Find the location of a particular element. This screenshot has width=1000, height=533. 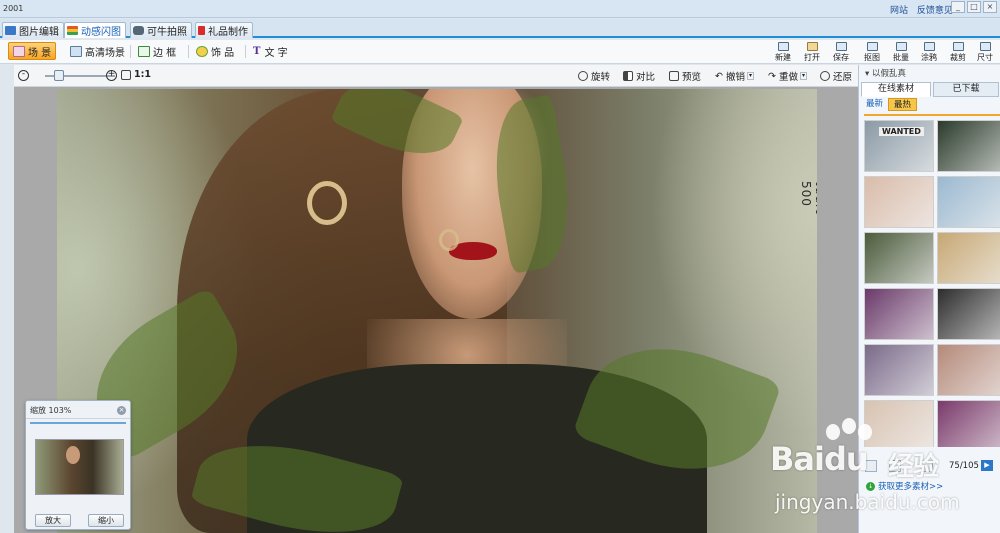

fit-icon is located at coordinates (126, 74).